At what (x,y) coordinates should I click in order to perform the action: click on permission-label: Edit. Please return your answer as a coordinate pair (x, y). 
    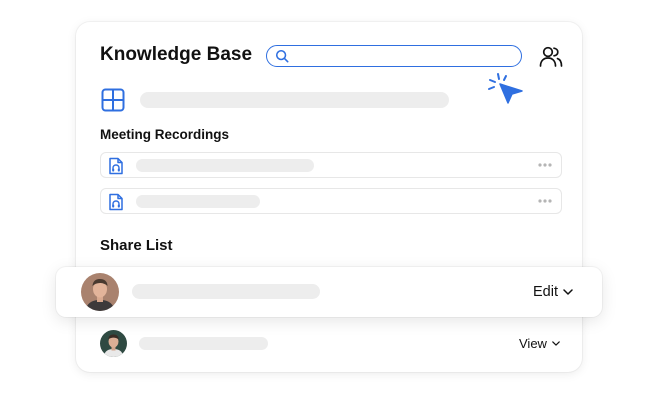
    Looking at the image, I should click on (545, 292).